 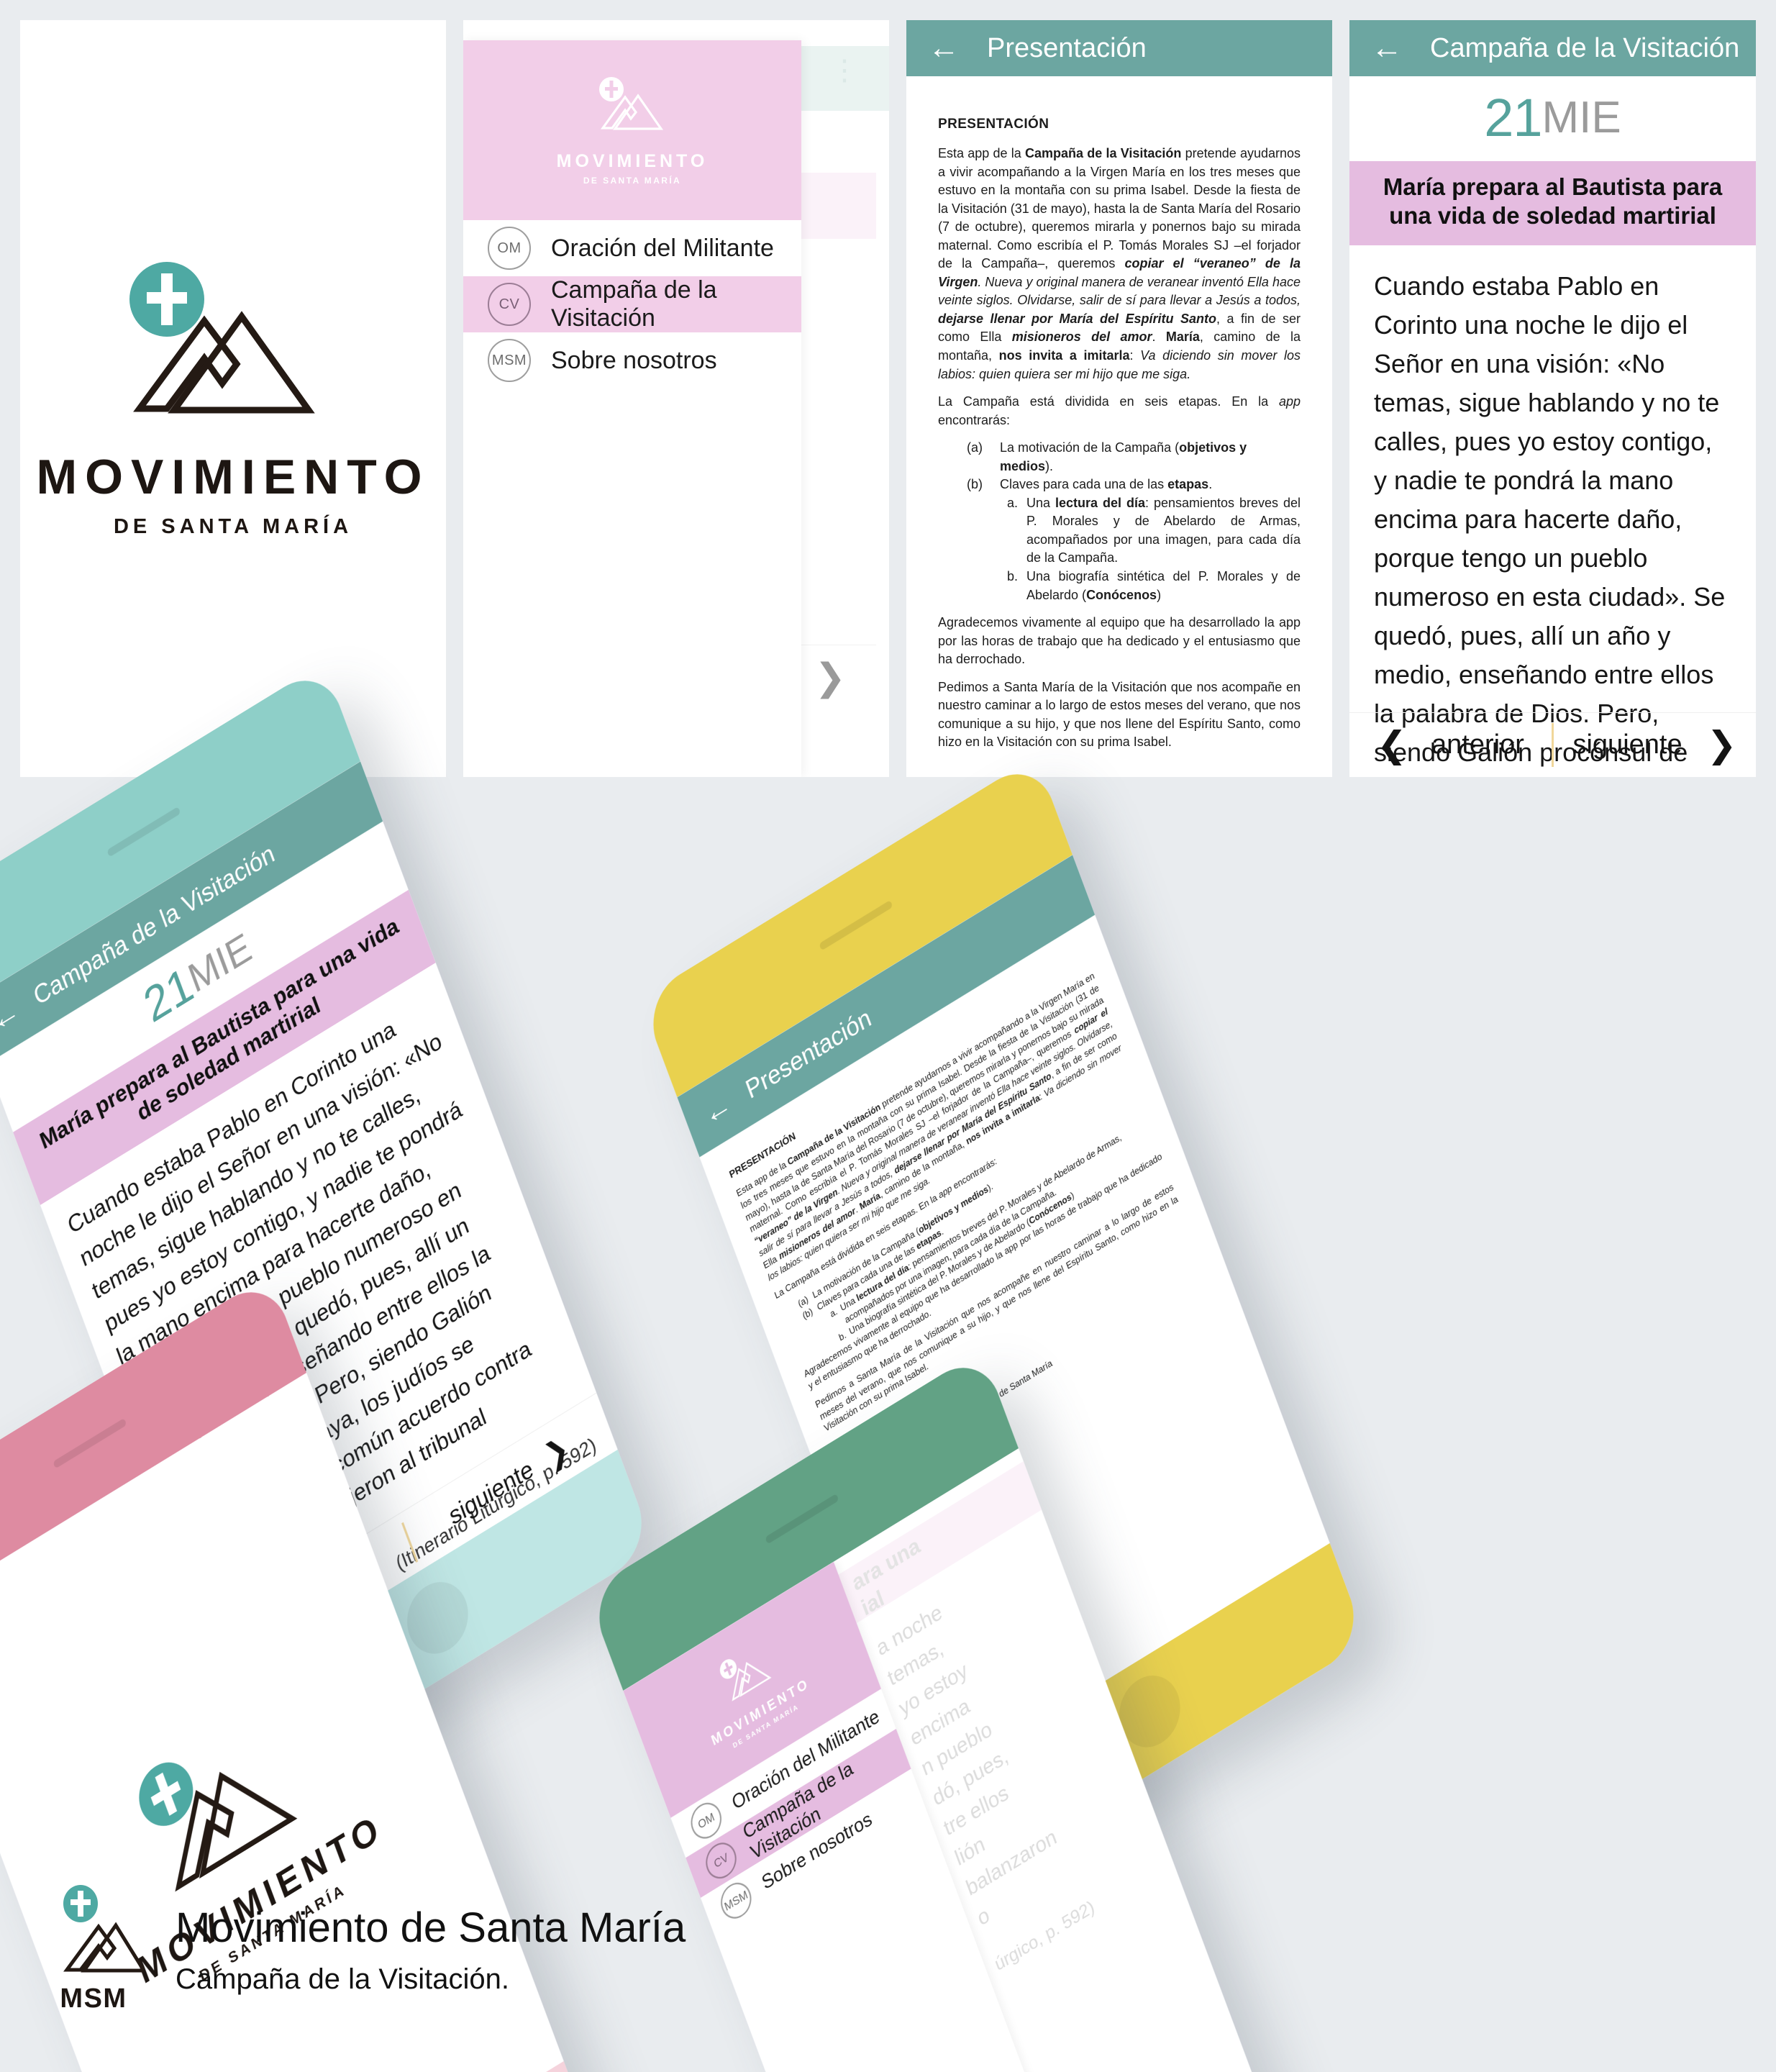 I want to click on brand-logo-icon, so click(x=233, y=348).